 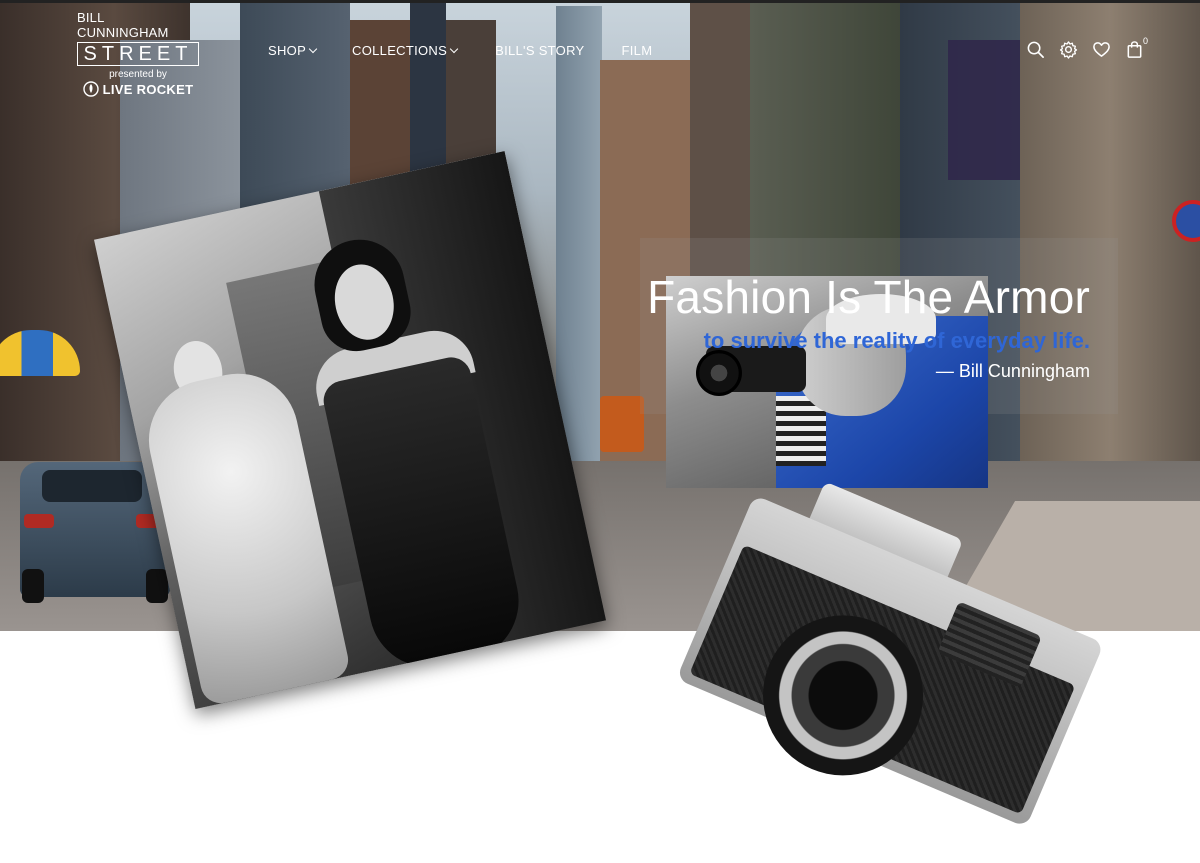 I want to click on car-window, so click(x=92, y=486).